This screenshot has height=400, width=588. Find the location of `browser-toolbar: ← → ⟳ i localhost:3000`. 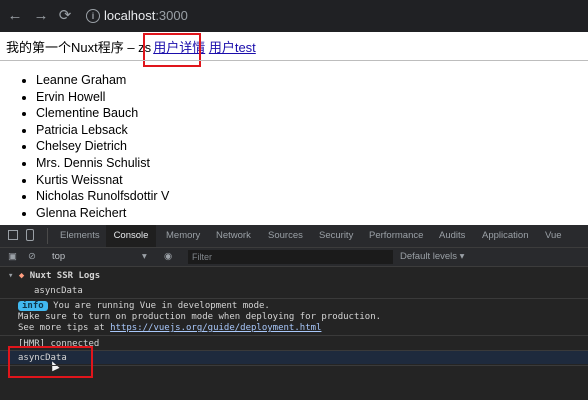

browser-toolbar: ← → ⟳ i localhost:3000 is located at coordinates (294, 16).